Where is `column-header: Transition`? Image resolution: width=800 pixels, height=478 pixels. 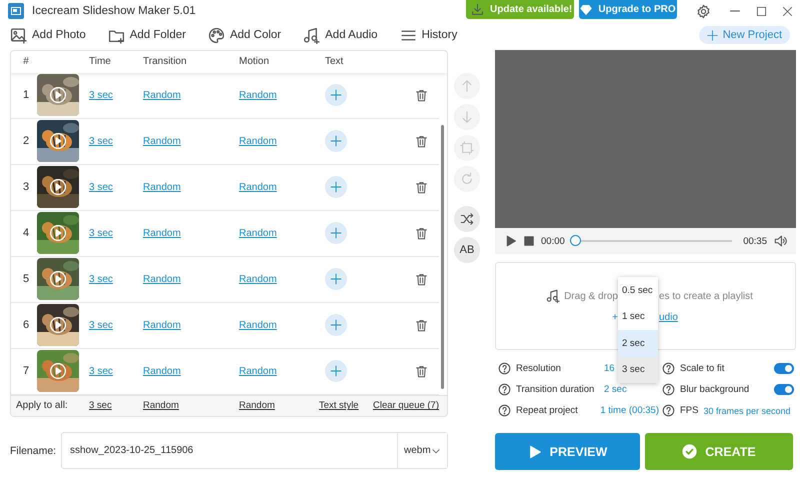 column-header: Transition is located at coordinates (165, 62).